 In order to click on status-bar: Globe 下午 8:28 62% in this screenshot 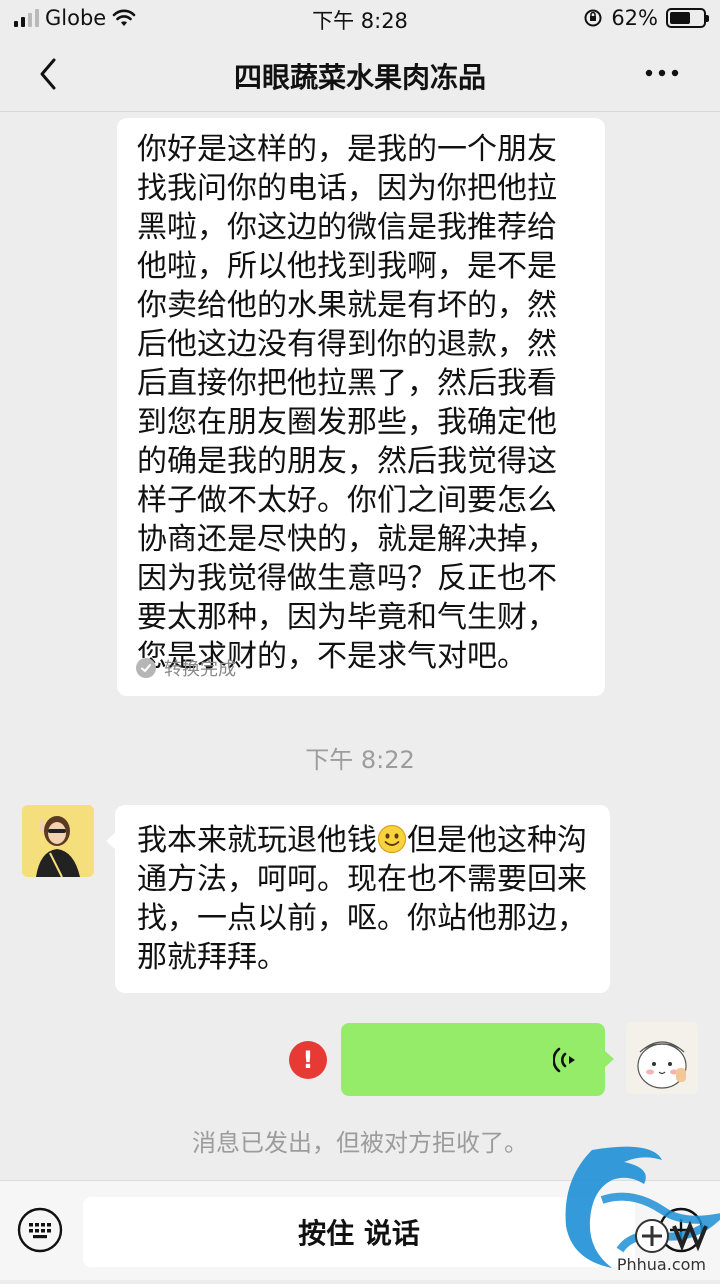, I will do `click(360, 18)`.